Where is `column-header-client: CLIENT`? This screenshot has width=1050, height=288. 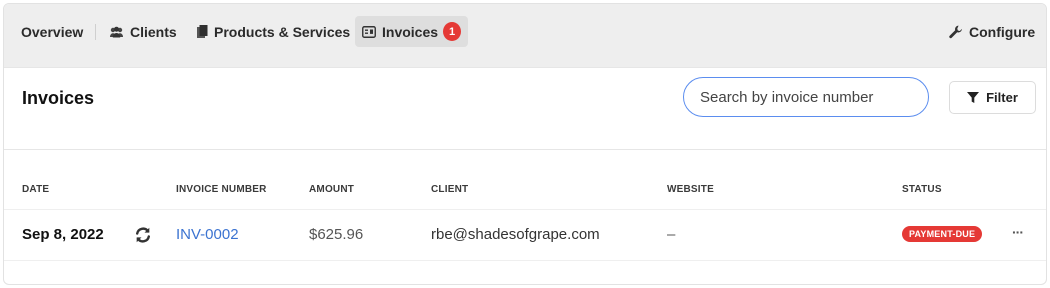
column-header-client: CLIENT is located at coordinates (449, 189).